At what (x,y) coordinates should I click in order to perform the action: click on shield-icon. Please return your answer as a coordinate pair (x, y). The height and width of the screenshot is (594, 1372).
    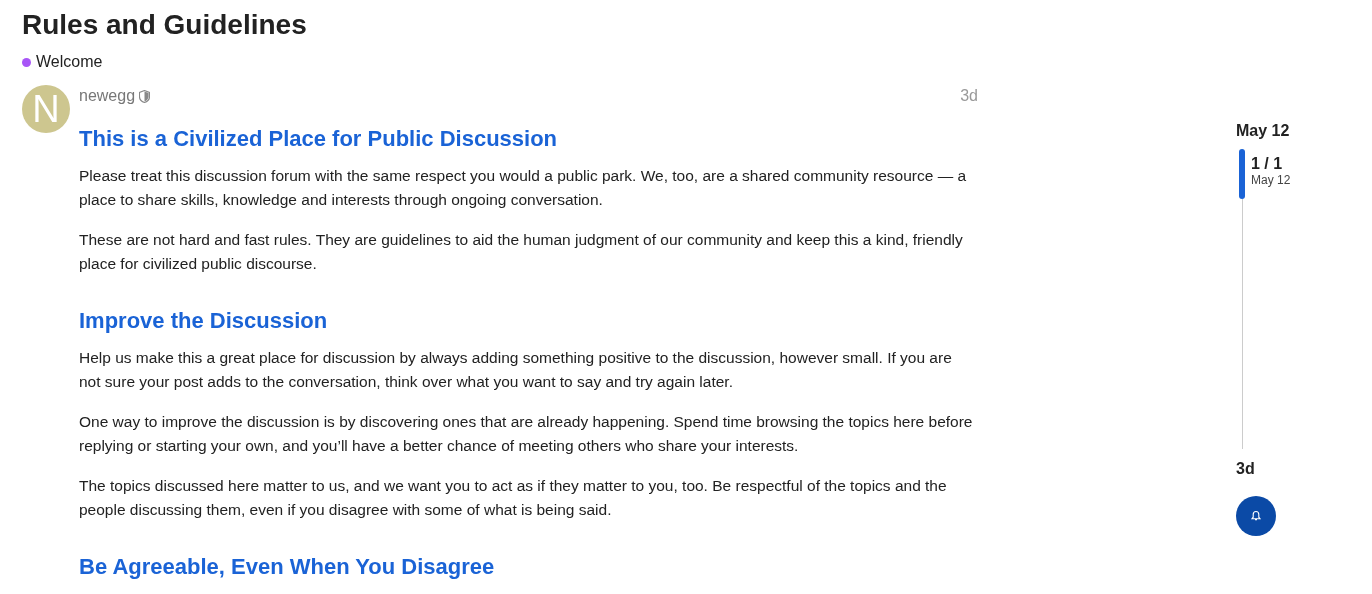
    Looking at the image, I should click on (145, 96).